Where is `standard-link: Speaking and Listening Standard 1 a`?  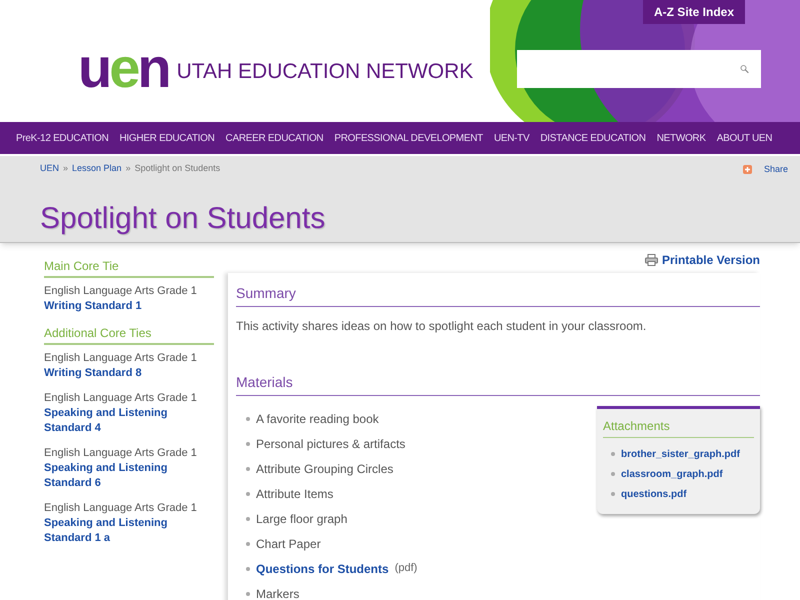
standard-link: Speaking and Listening Standard 1 a is located at coordinates (129, 531).